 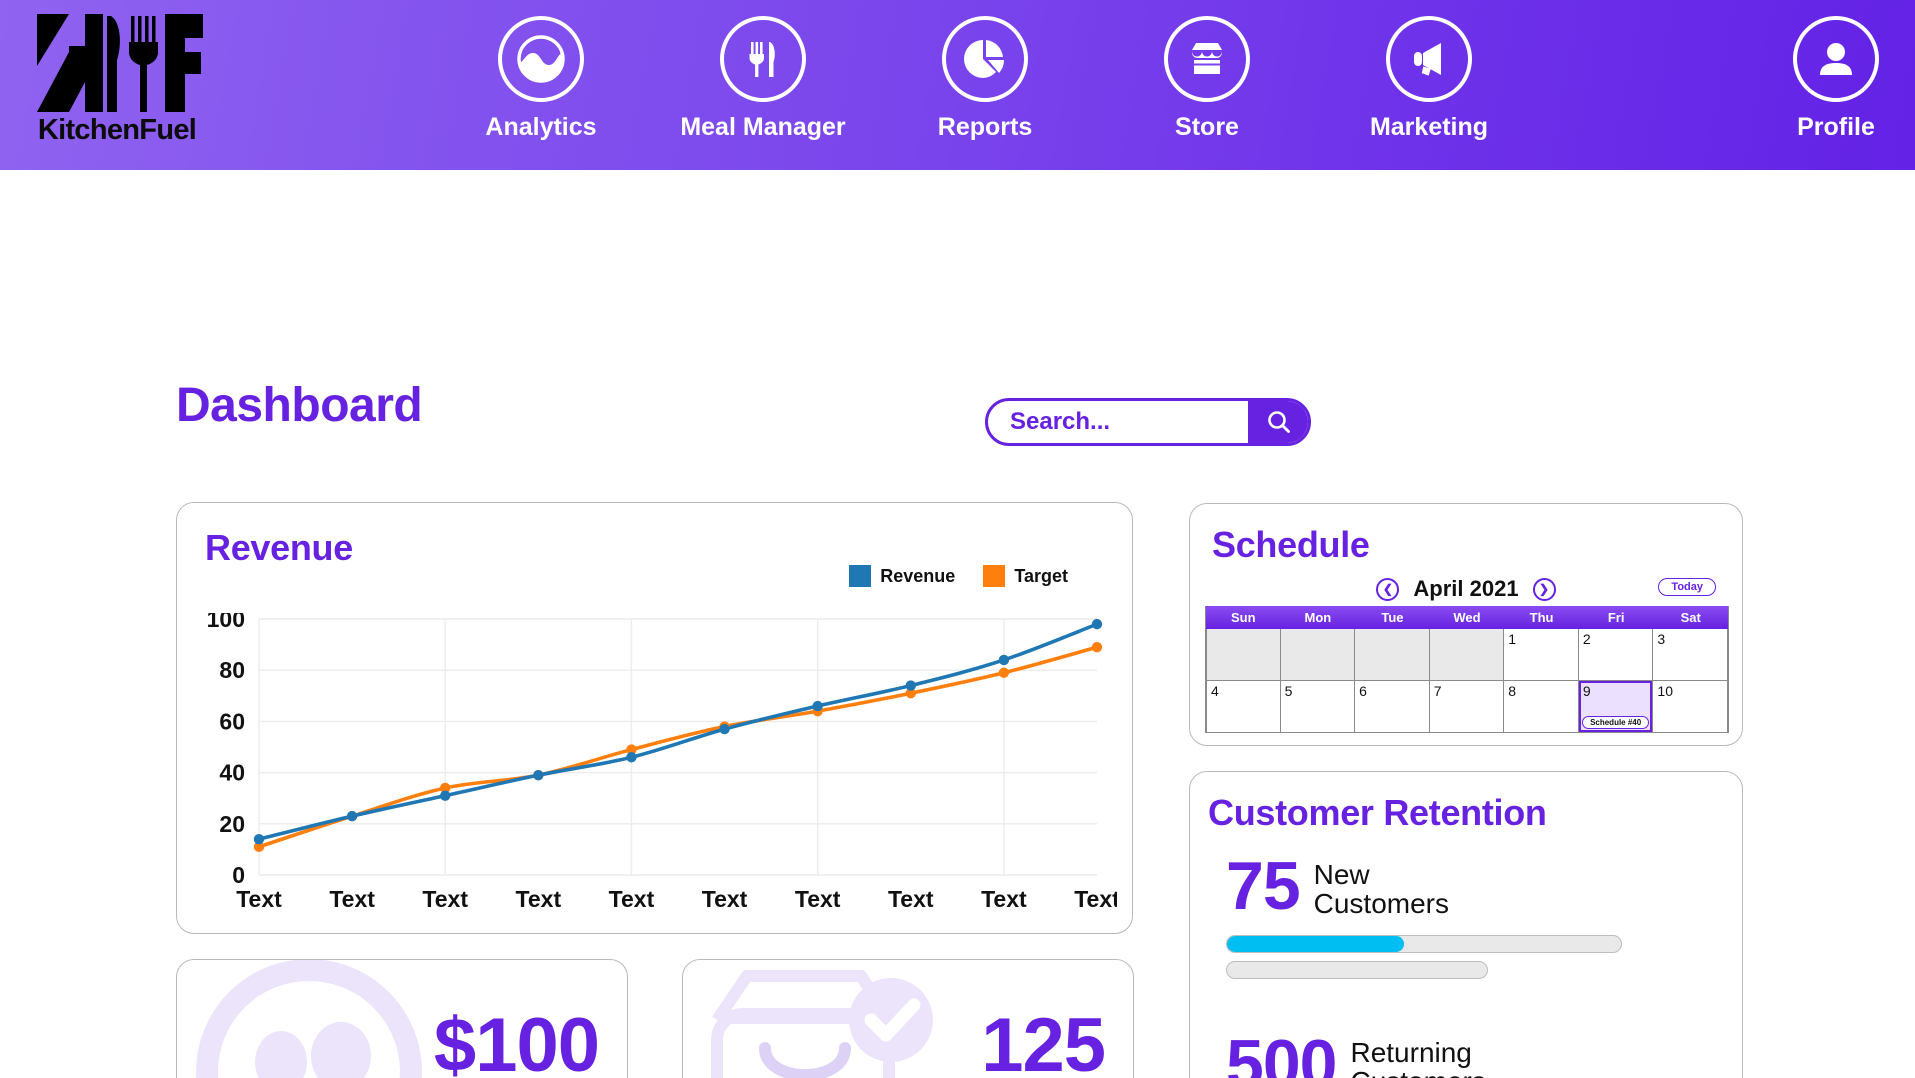 I want to click on customer-retention-title: Customer Retention, so click(x=1377, y=812).